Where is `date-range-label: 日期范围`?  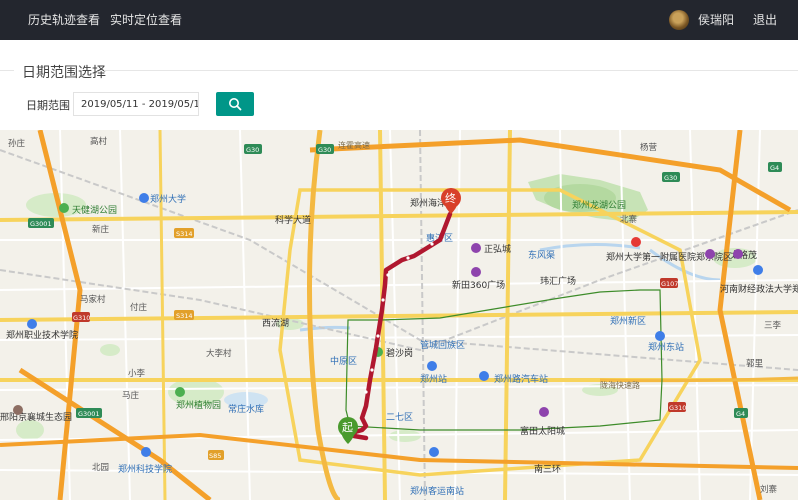
date-range-label: 日期范围 is located at coordinates (48, 105).